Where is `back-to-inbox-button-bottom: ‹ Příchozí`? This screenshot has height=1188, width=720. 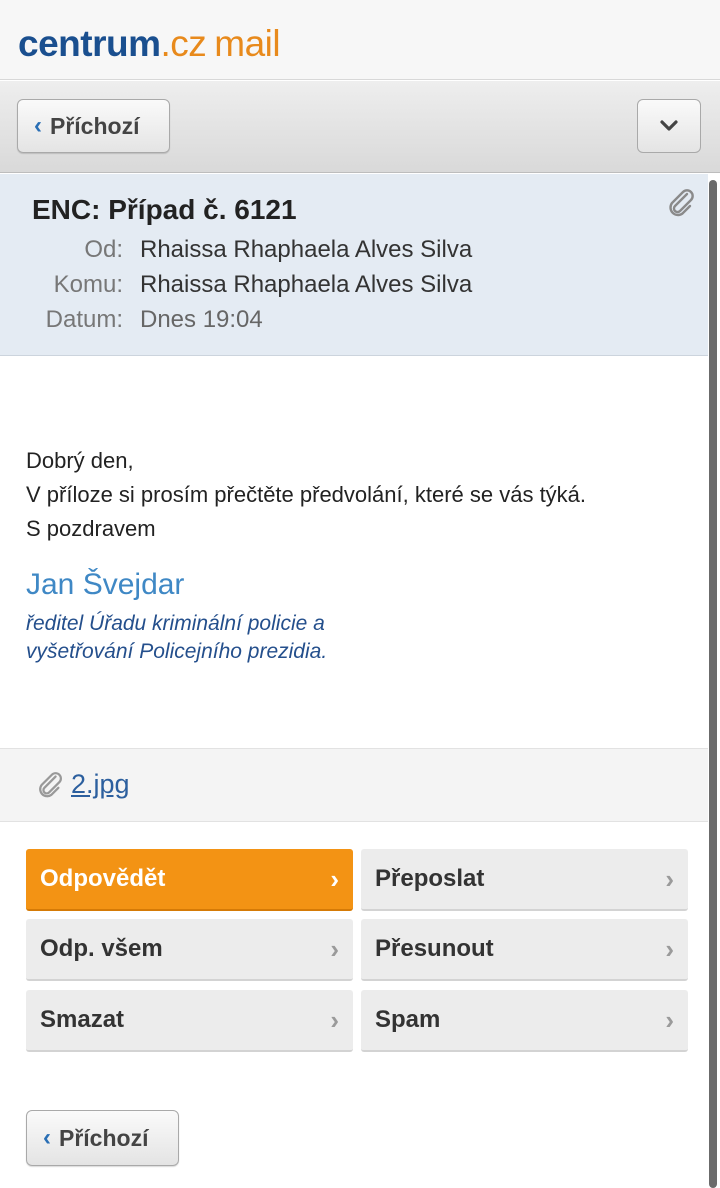
back-to-inbox-button-bottom: ‹ Příchozí is located at coordinates (102, 1138).